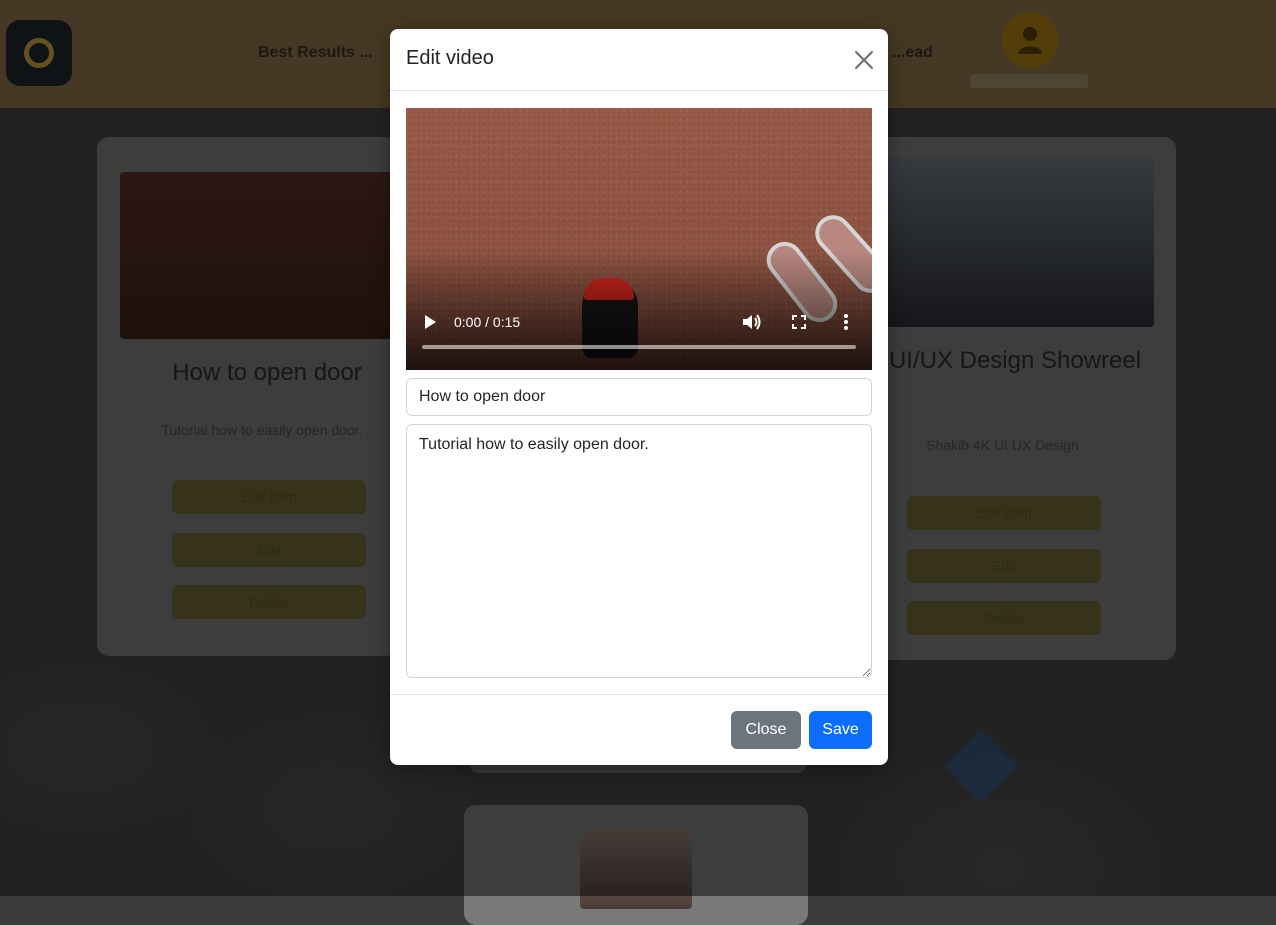 The width and height of the screenshot is (1276, 925). I want to click on video-time: 0:00 / 0:15, so click(487, 322).